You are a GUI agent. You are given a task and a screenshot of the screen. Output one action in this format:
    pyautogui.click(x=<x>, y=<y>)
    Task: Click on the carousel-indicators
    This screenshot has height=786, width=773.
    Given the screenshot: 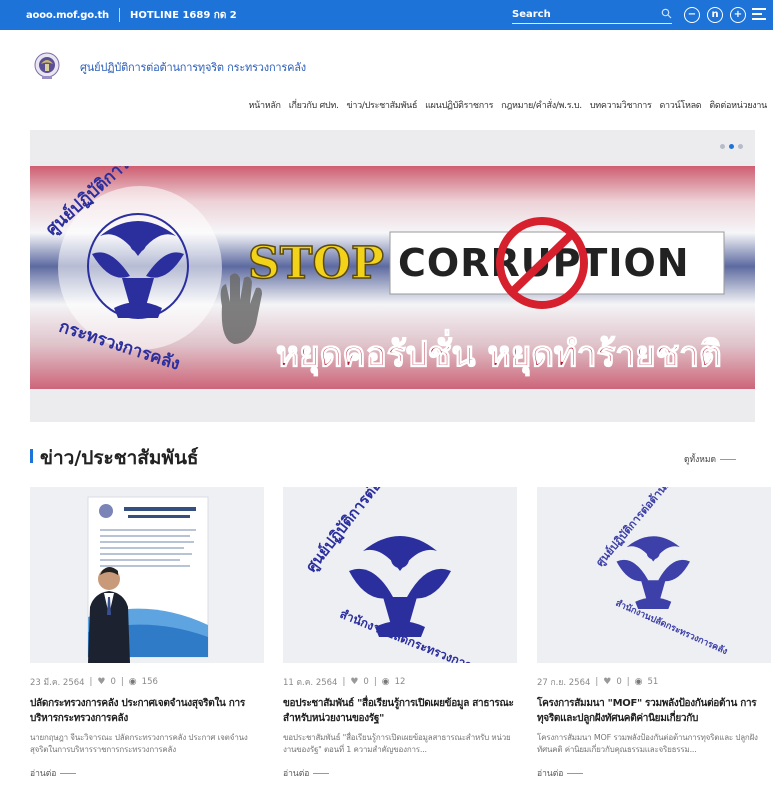 What is the action you would take?
    pyautogui.click(x=731, y=146)
    